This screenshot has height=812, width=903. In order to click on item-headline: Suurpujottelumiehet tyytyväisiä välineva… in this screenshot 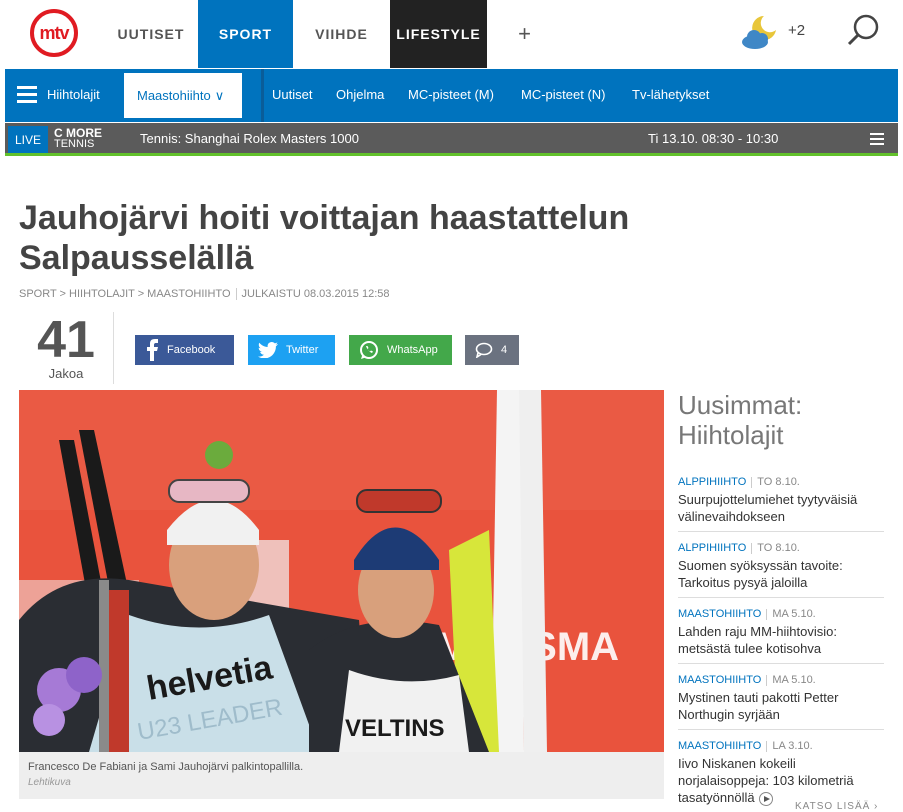, I will do `click(781, 508)`.